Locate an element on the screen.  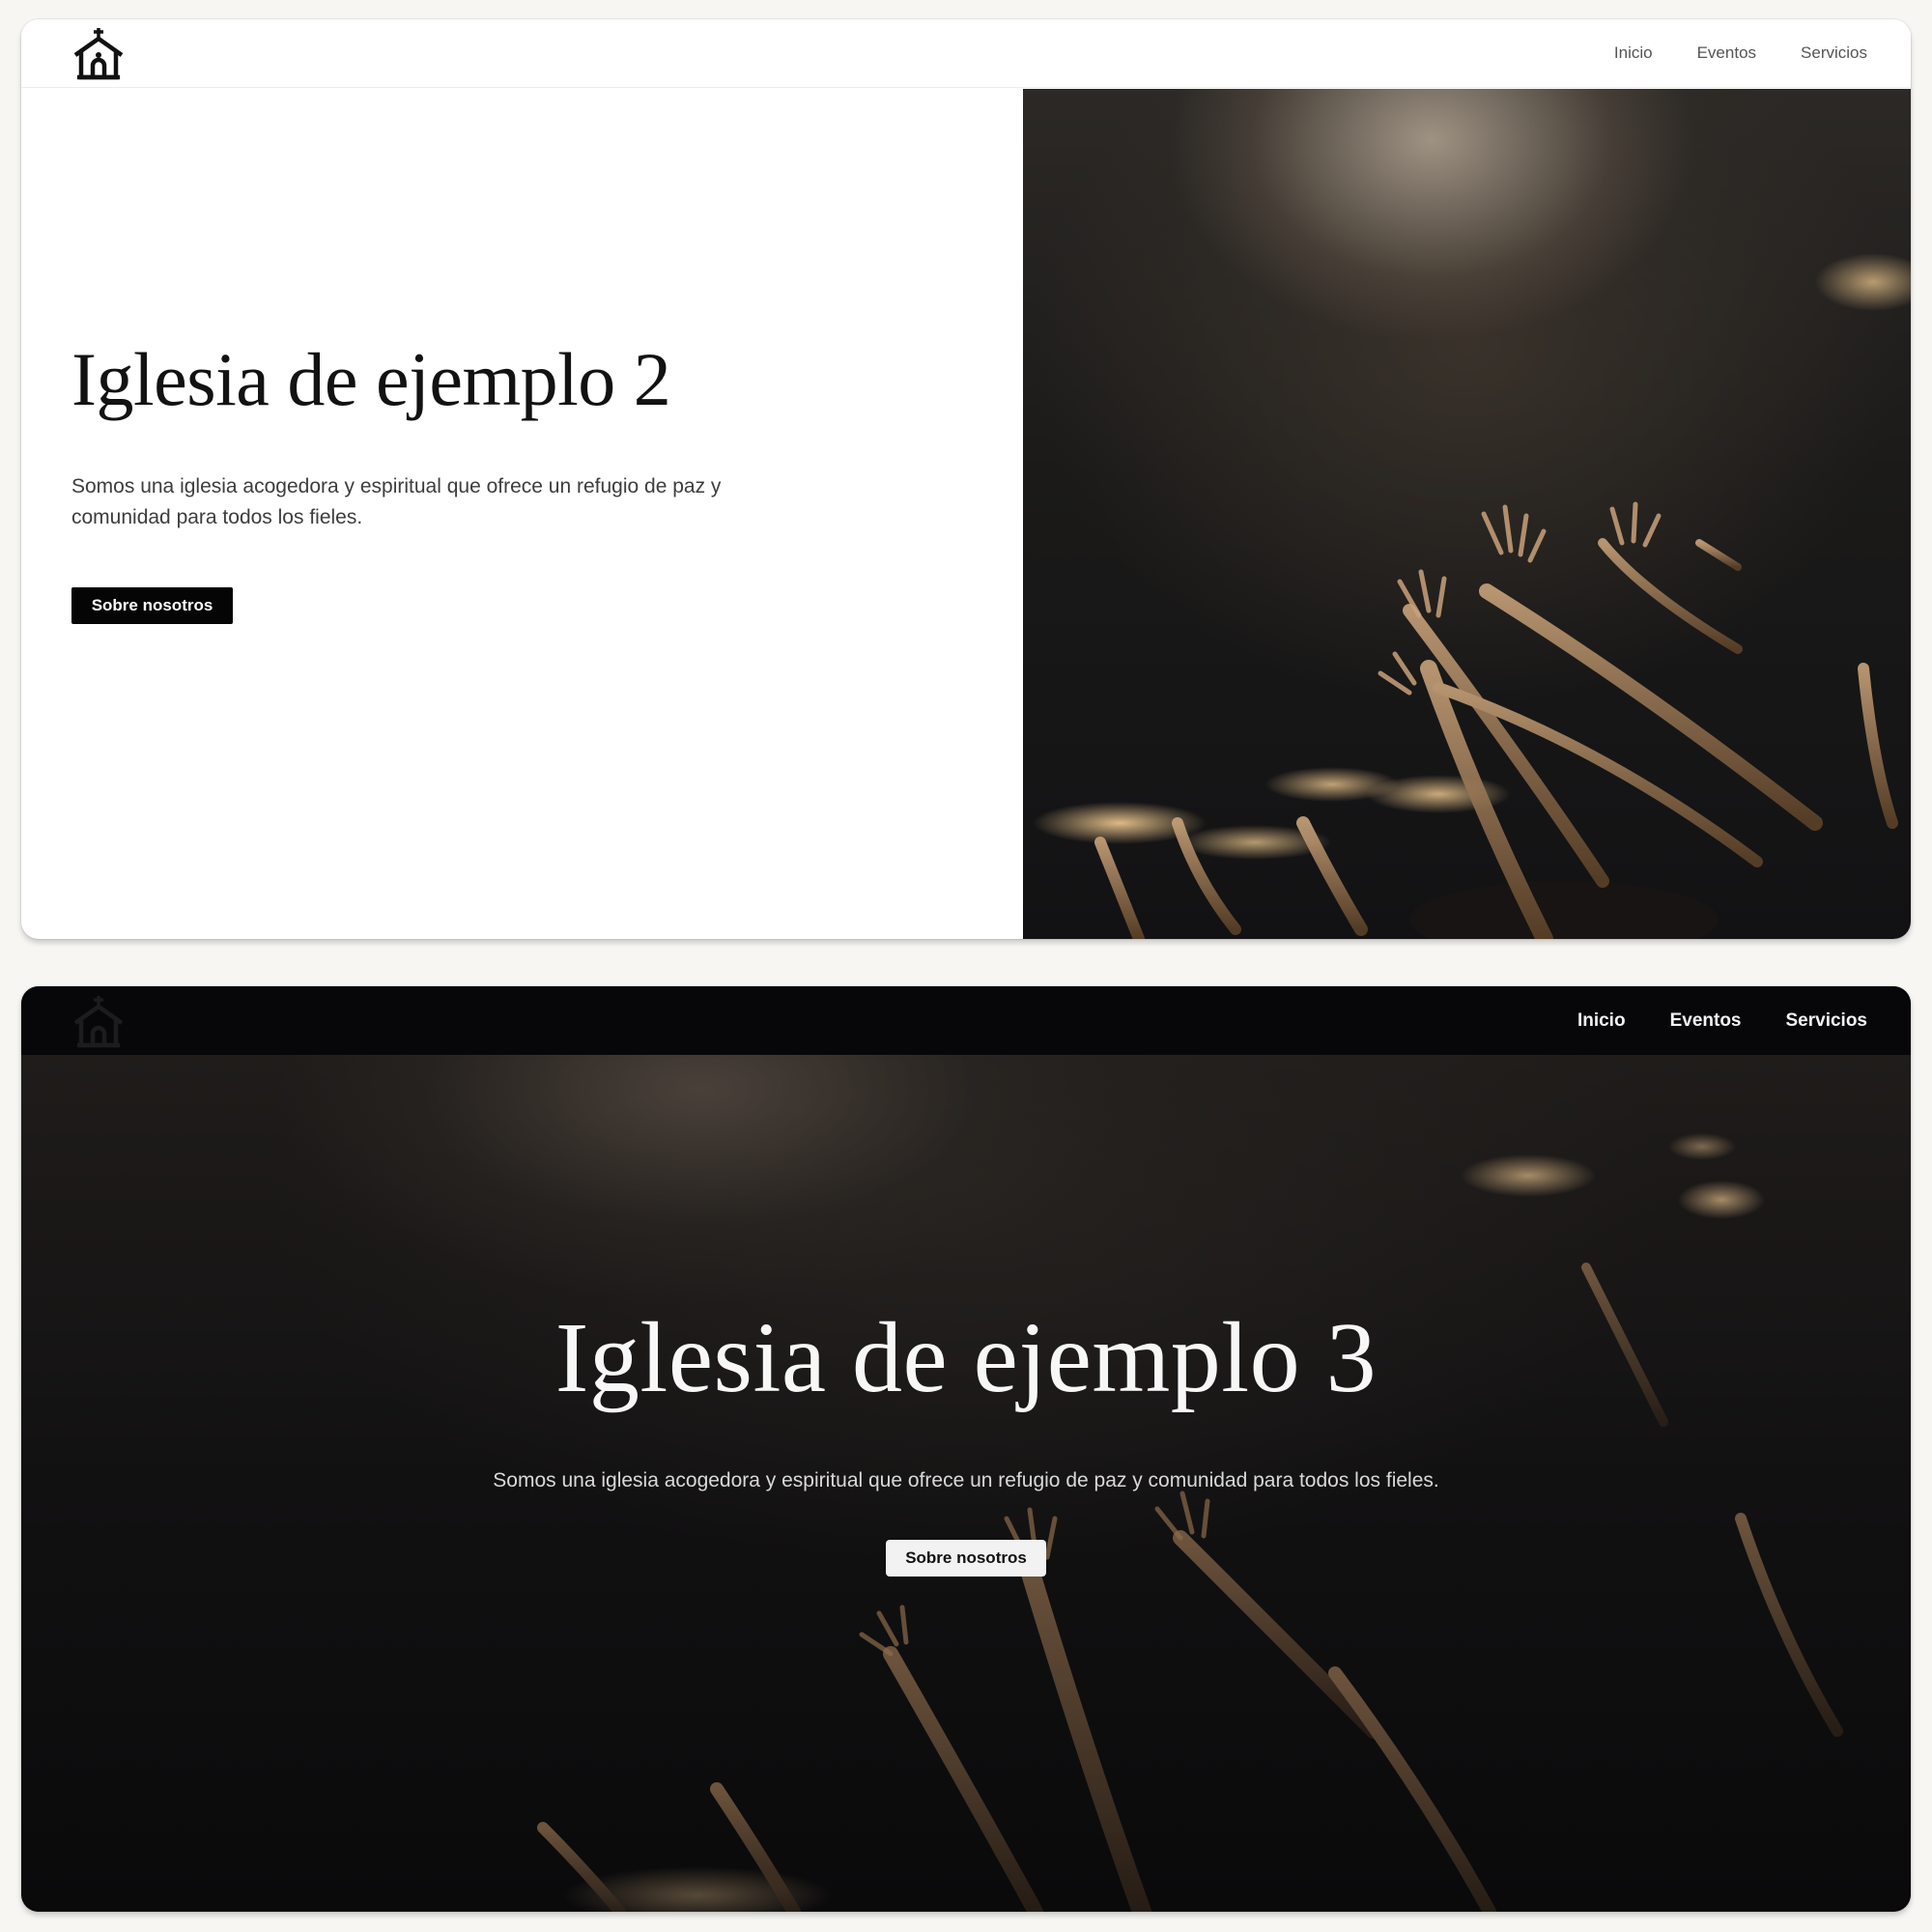
hero-title: Iglesia de ejemplo 2 is located at coordinates (371, 379).